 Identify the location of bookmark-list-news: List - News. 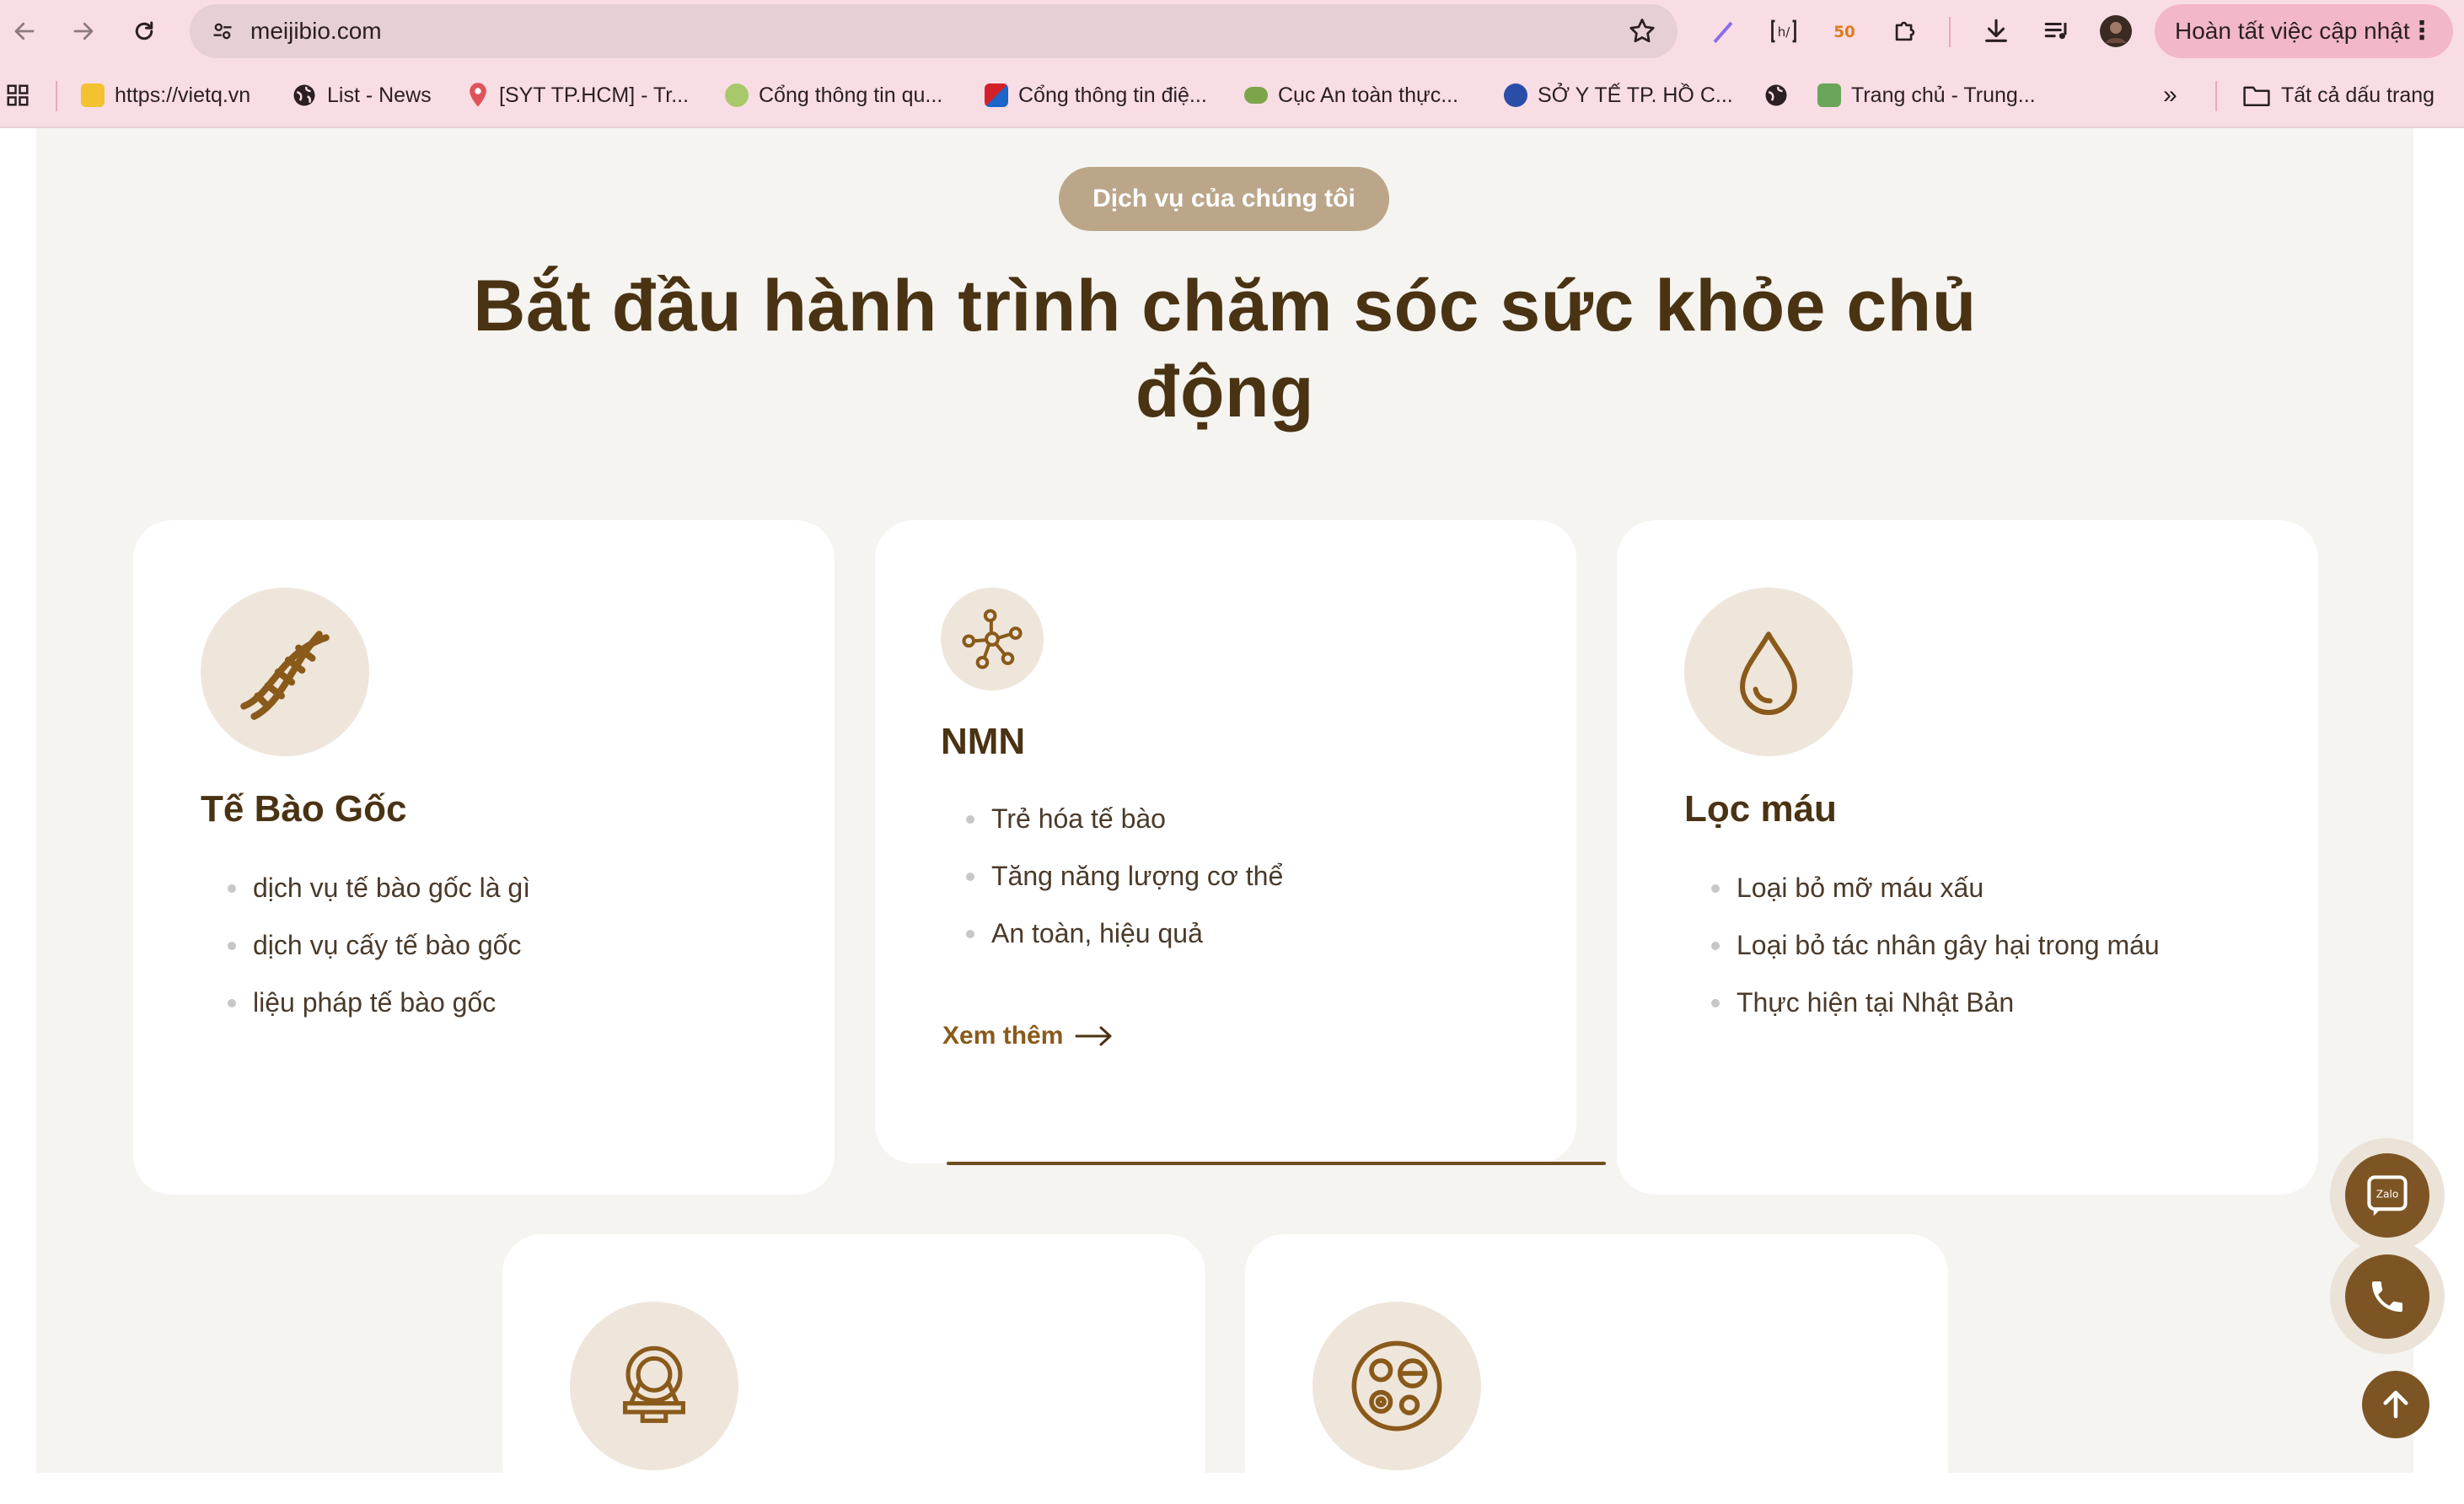
(362, 95).